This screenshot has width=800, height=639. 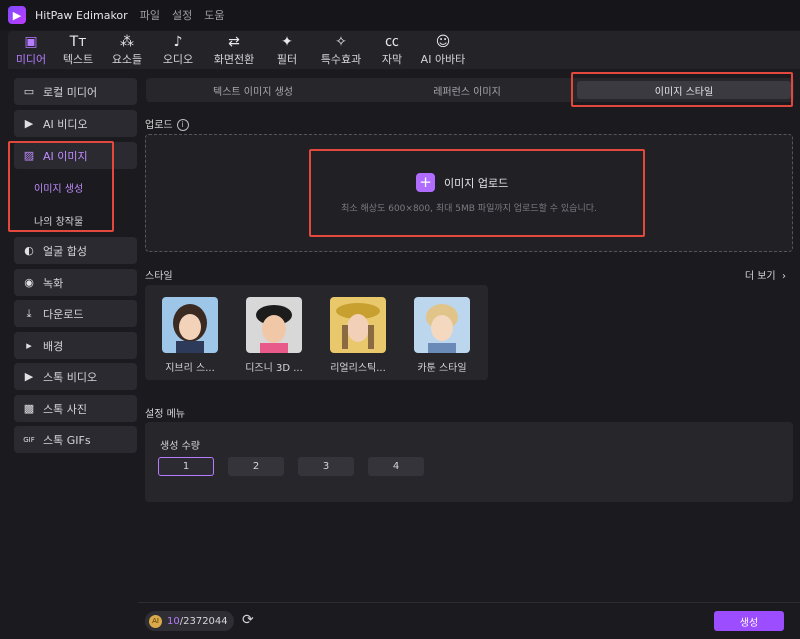 What do you see at coordinates (760, 276) in the screenshot?
I see `more-styles-label: 더 보기` at bounding box center [760, 276].